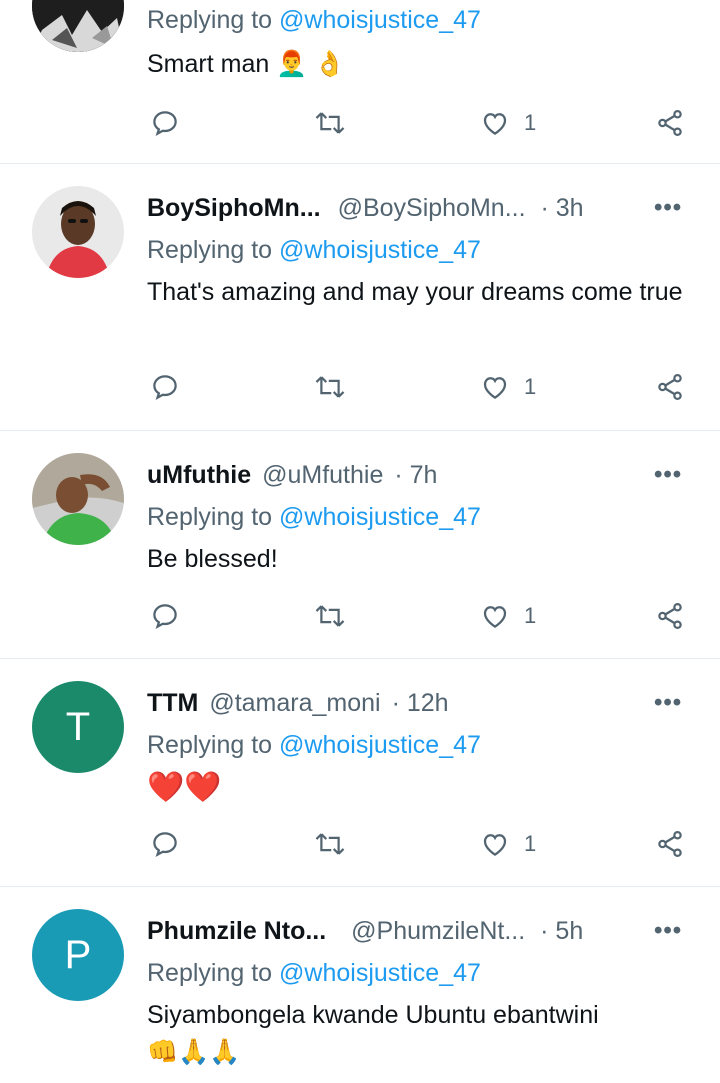  I want to click on tweet-text: Be blessed!, so click(212, 559).